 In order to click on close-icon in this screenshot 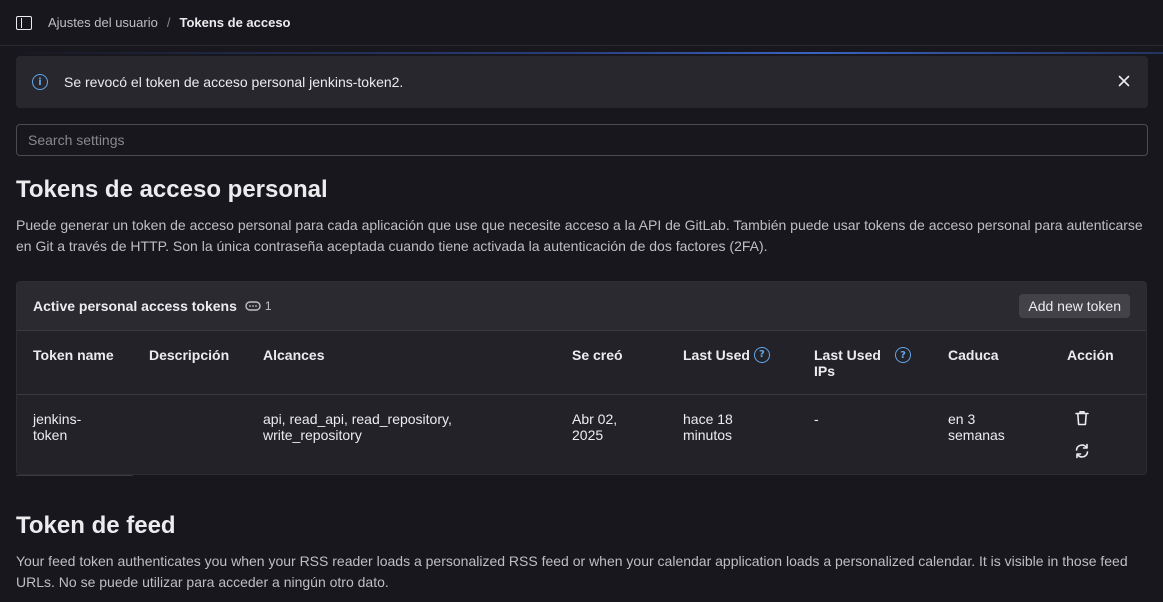, I will do `click(1124, 81)`.